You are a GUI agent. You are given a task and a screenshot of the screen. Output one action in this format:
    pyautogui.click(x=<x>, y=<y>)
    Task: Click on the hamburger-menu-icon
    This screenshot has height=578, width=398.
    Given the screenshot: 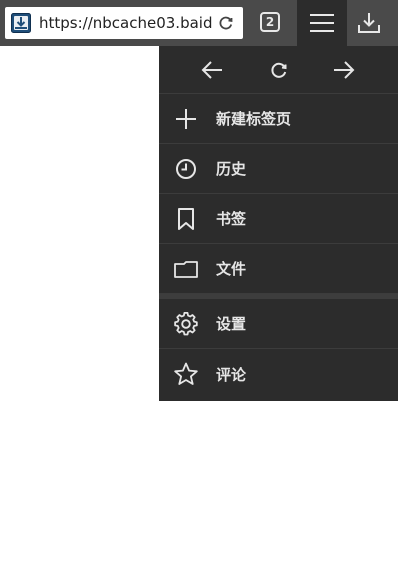 What is the action you would take?
    pyautogui.click(x=322, y=23)
    